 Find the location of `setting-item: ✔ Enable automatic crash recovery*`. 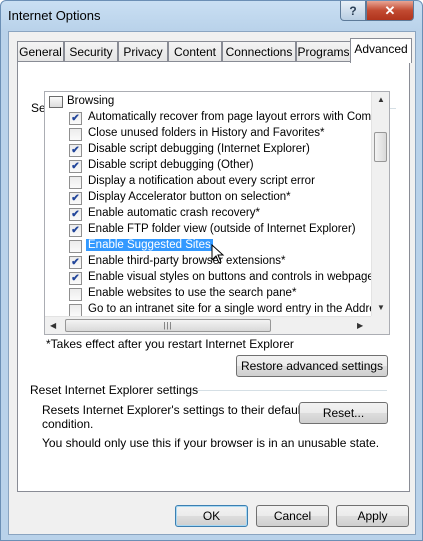

setting-item: ✔ Enable automatic crash recovery* is located at coordinates (208, 214).